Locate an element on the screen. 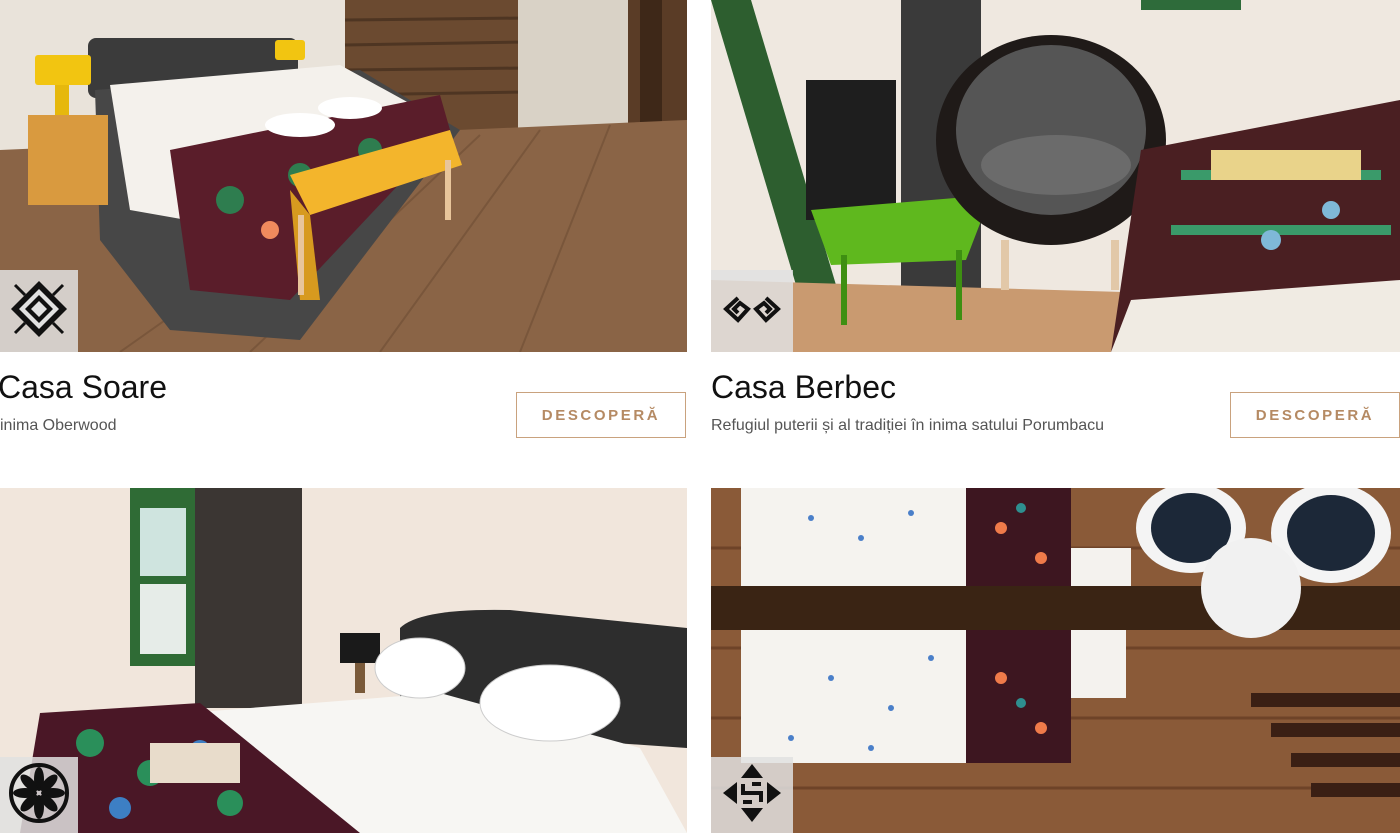 This screenshot has height=833, width=1400. swirl-motif-icon is located at coordinates (752, 795).